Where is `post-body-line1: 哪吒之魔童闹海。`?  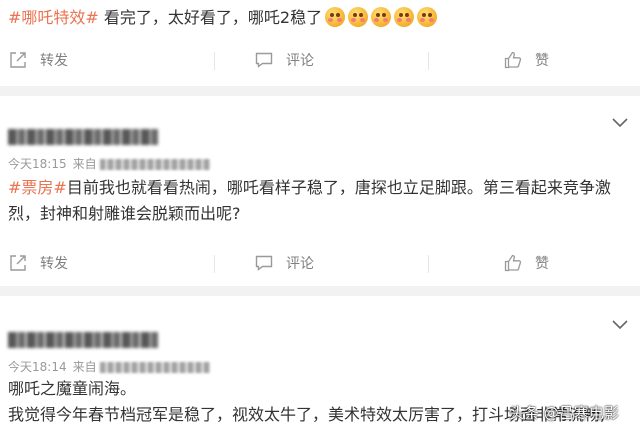
post-body-line1: 哪吒之魔童闹海。 is located at coordinates (72, 388).